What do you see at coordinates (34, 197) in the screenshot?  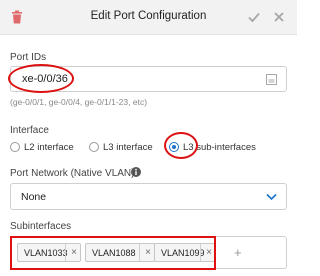 I see `port-network-value: None` at bounding box center [34, 197].